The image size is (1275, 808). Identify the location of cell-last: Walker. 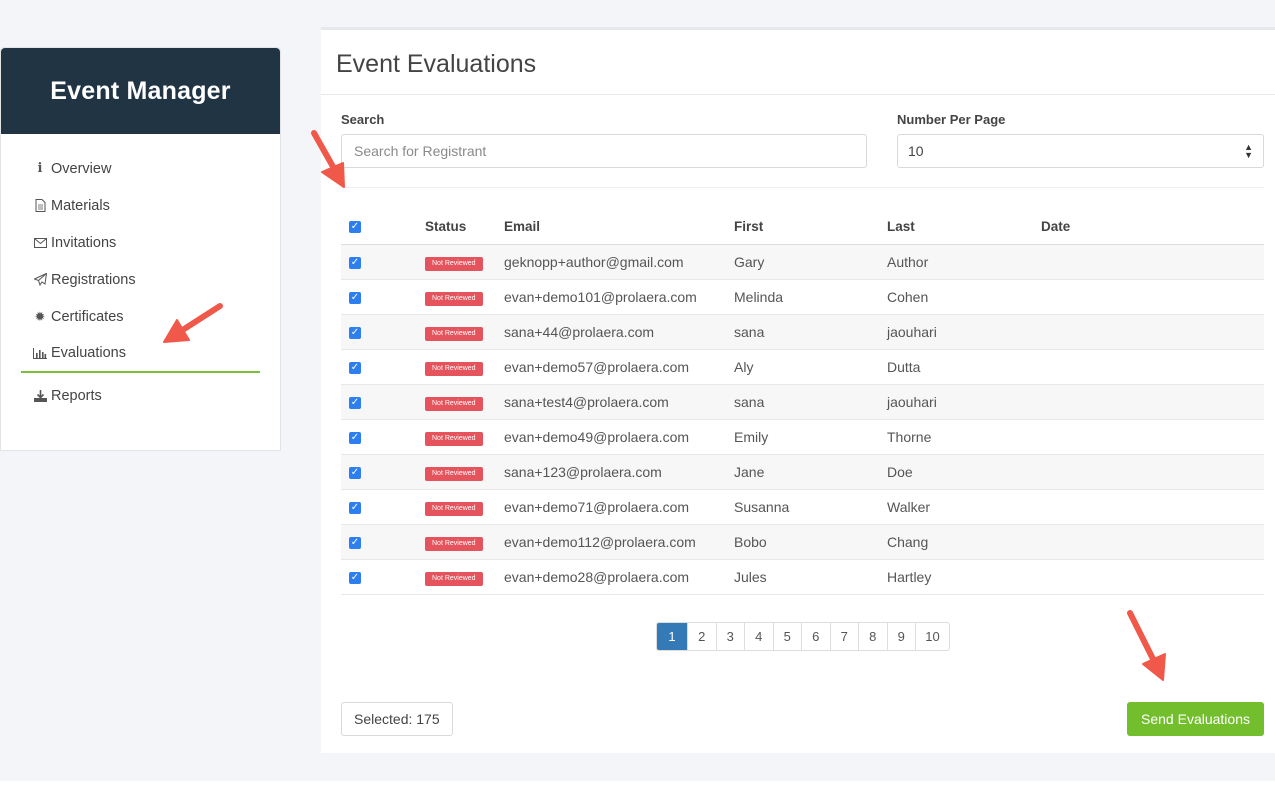
(964, 507).